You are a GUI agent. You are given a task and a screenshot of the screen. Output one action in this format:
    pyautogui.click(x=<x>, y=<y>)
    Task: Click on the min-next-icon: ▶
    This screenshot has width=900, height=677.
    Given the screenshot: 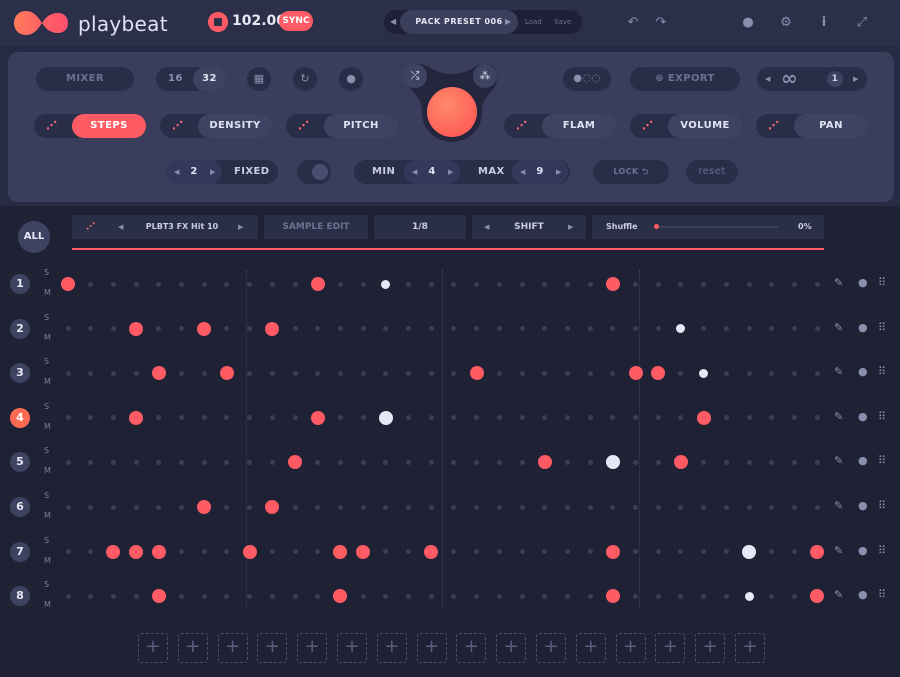 What is the action you would take?
    pyautogui.click(x=451, y=172)
    